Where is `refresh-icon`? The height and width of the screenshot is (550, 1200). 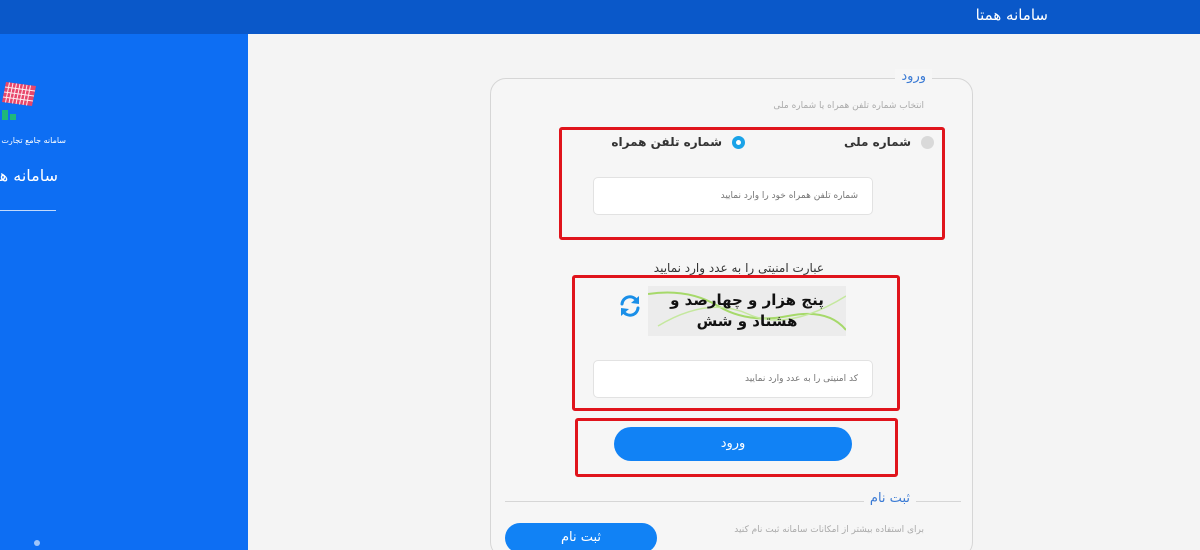 refresh-icon is located at coordinates (630, 306).